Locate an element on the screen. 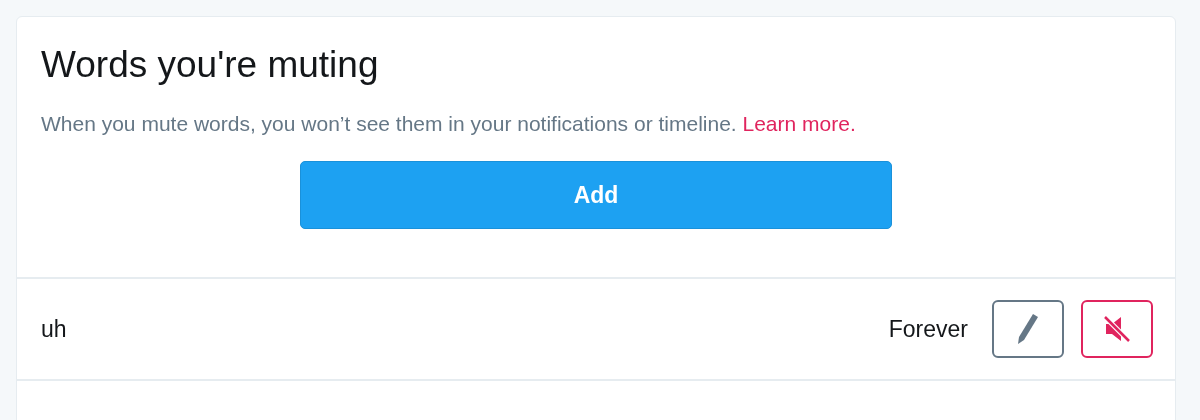  edit-button is located at coordinates (1028, 329).